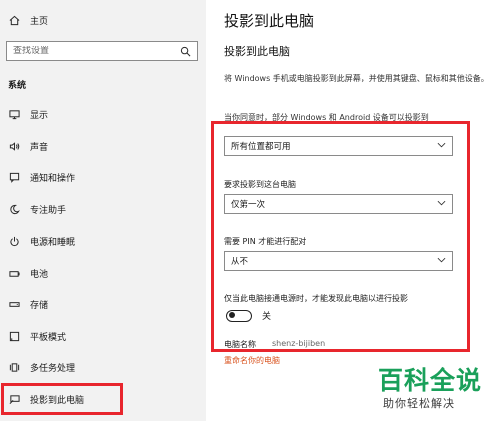  What do you see at coordinates (17, 86) in the screenshot?
I see `section-label-system: 系统` at bounding box center [17, 86].